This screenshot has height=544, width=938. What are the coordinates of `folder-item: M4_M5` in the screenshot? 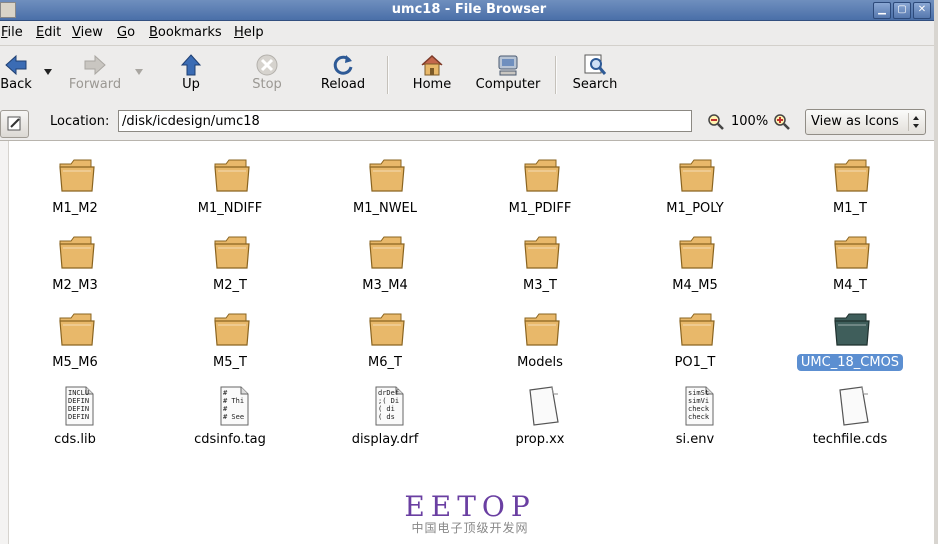 It's located at (695, 259).